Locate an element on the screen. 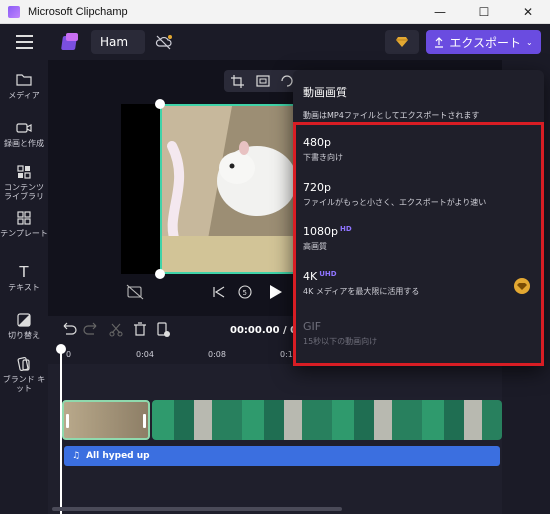  menu-title: 動画画質 is located at coordinates (325, 92).